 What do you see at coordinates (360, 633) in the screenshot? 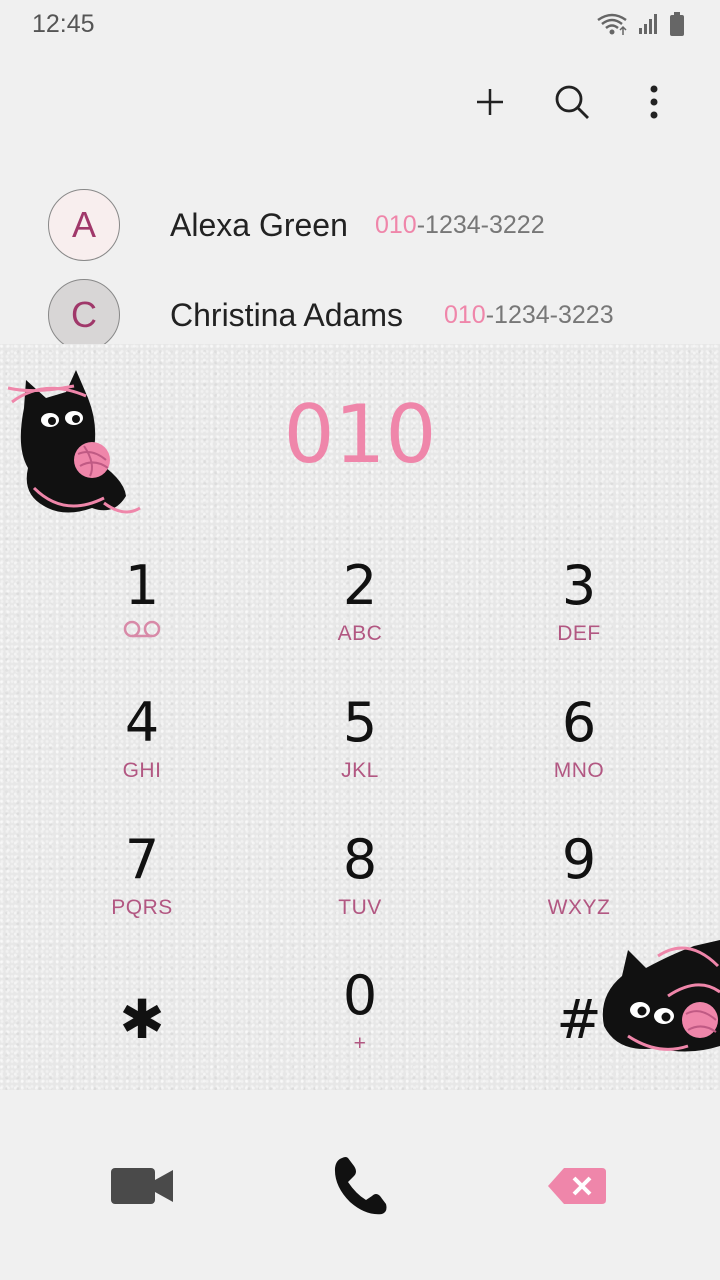
I see `key-letters: ABC` at bounding box center [360, 633].